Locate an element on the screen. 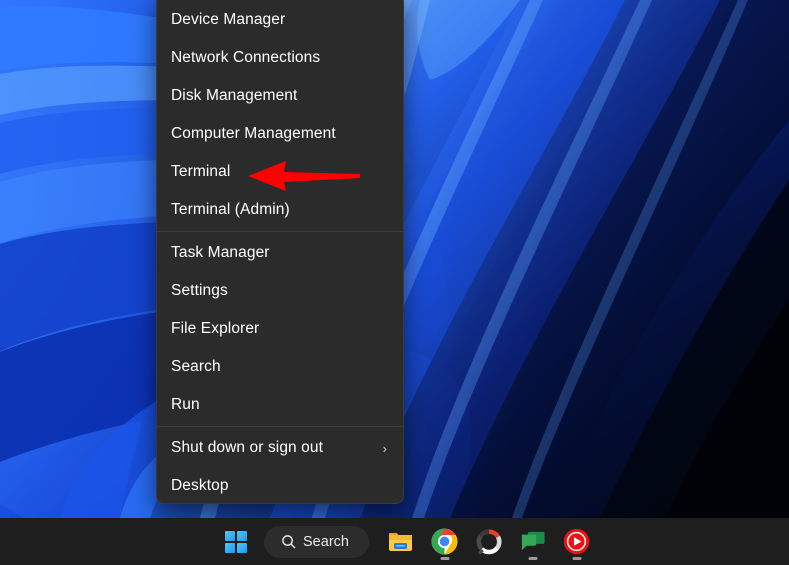 The width and height of the screenshot is (789, 565). youtube-play-icon is located at coordinates (577, 541).